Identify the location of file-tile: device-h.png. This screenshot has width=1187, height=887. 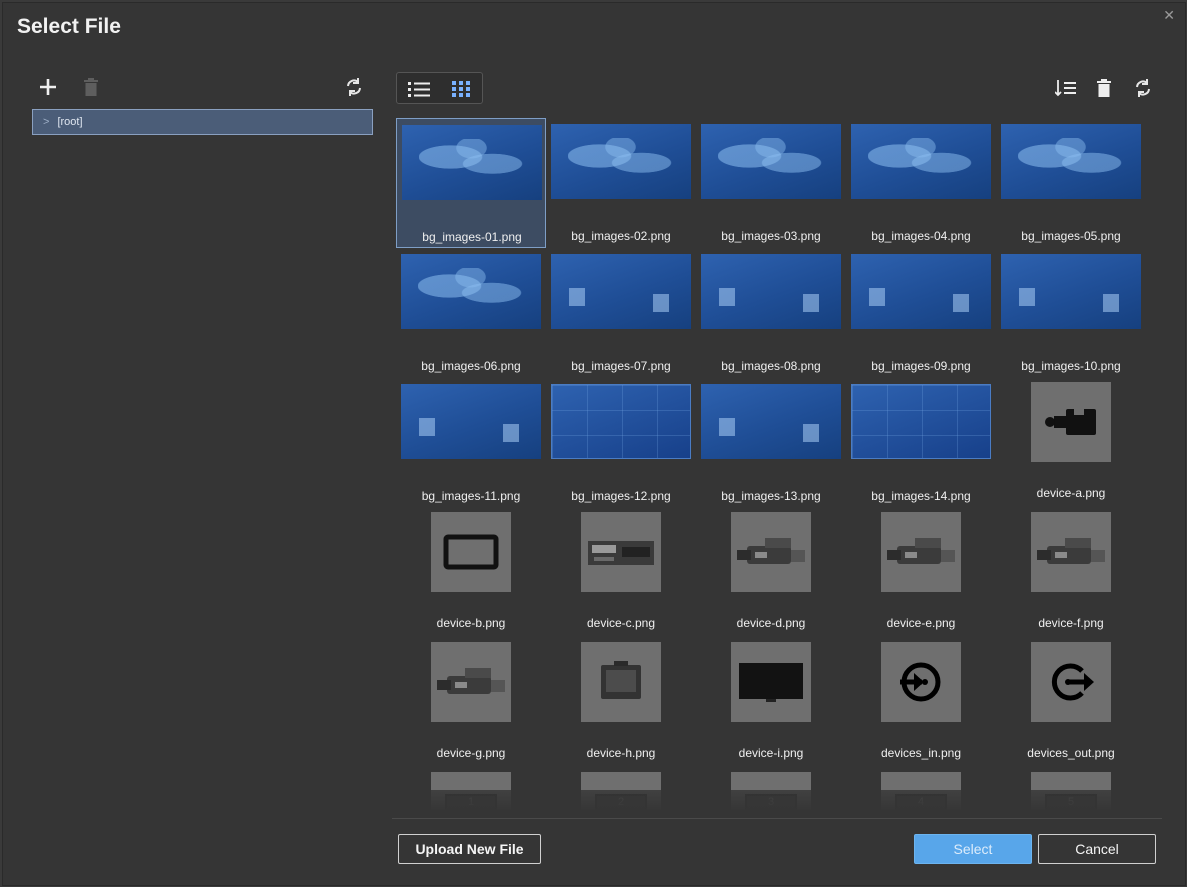
(621, 703).